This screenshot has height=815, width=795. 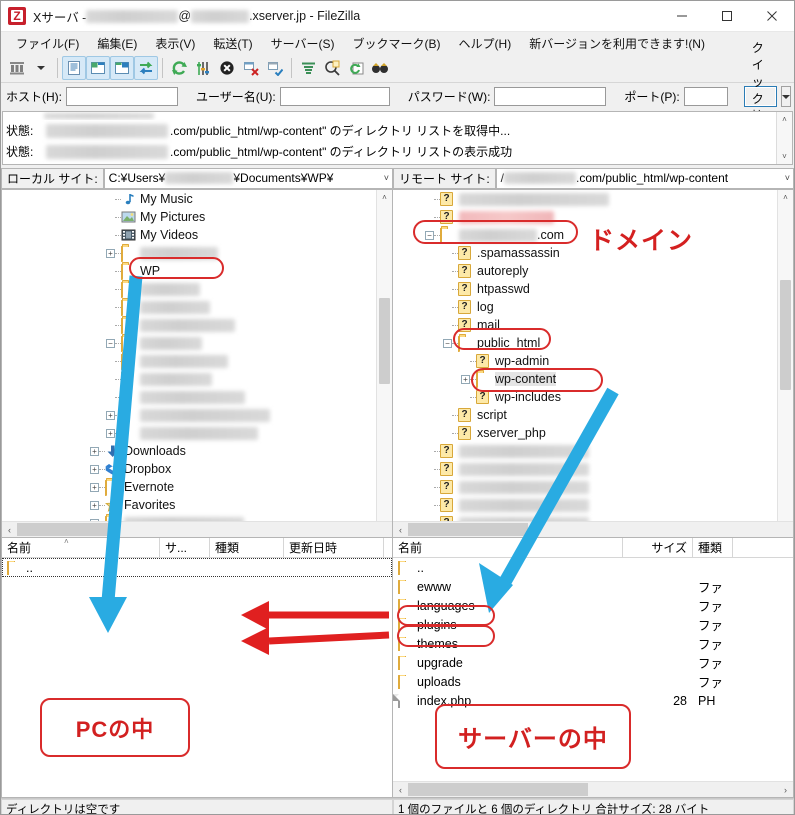 What do you see at coordinates (334, 96) in the screenshot?
I see `username-input` at bounding box center [334, 96].